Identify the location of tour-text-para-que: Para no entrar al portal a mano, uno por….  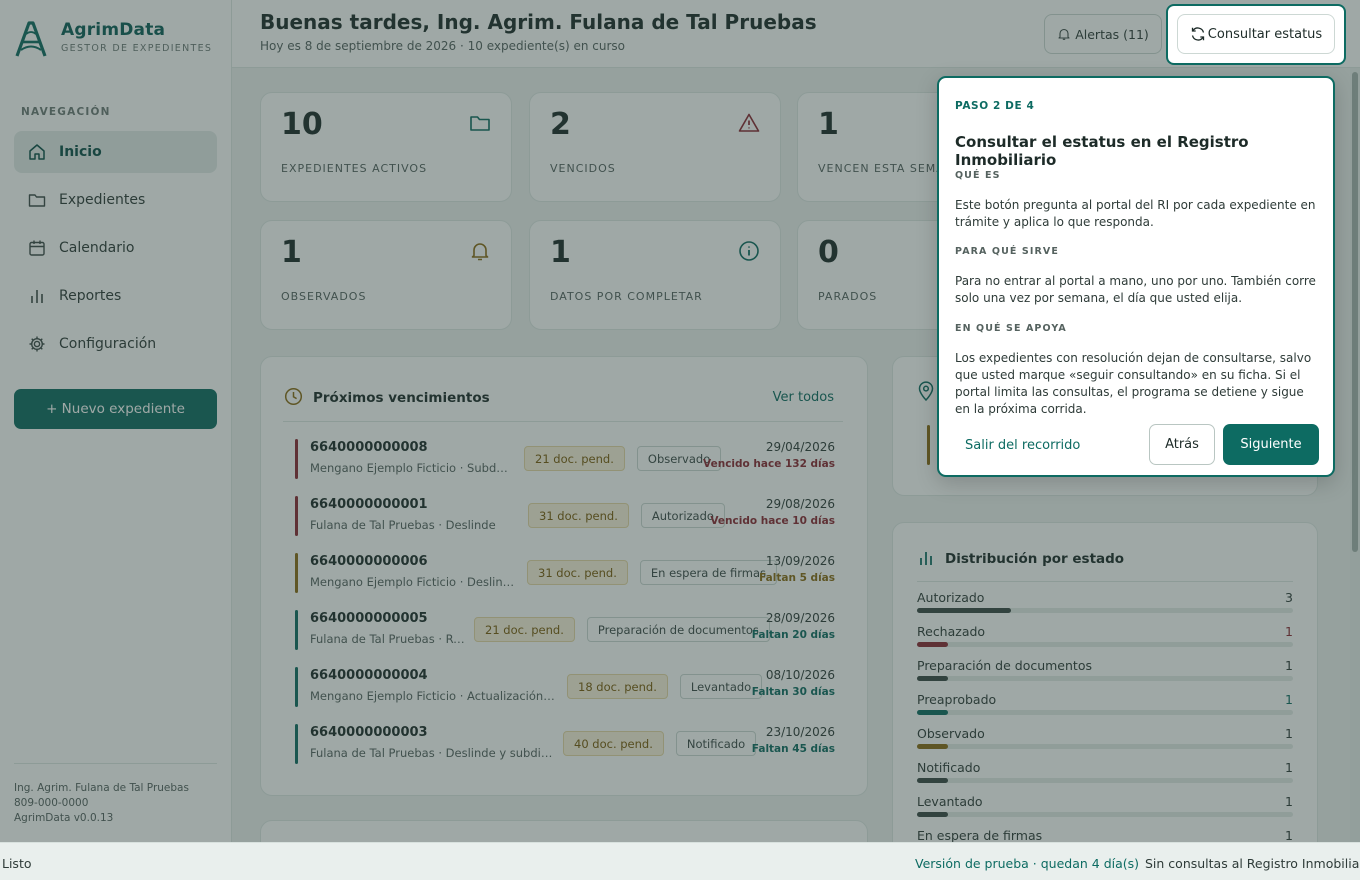
(1135, 289).